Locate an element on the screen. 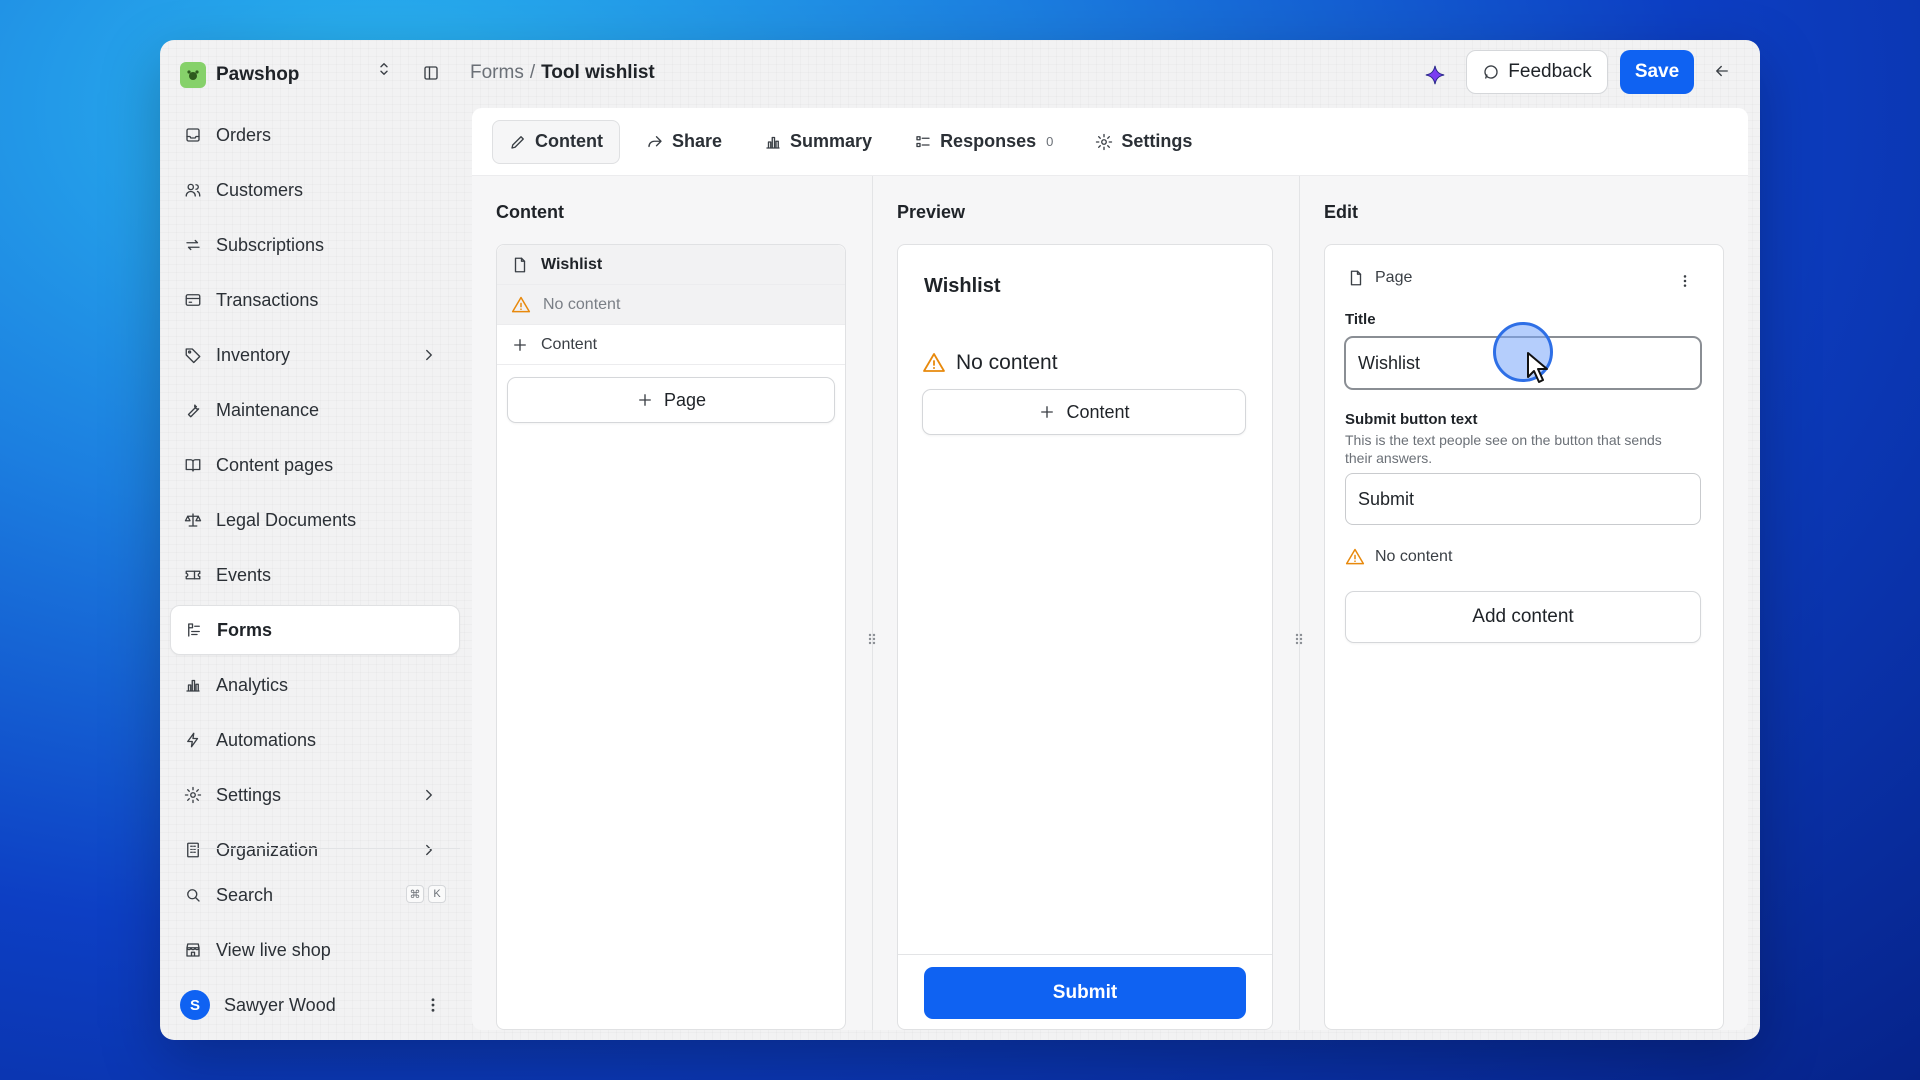  submit-field-label: Submit button text is located at coordinates (1411, 419).